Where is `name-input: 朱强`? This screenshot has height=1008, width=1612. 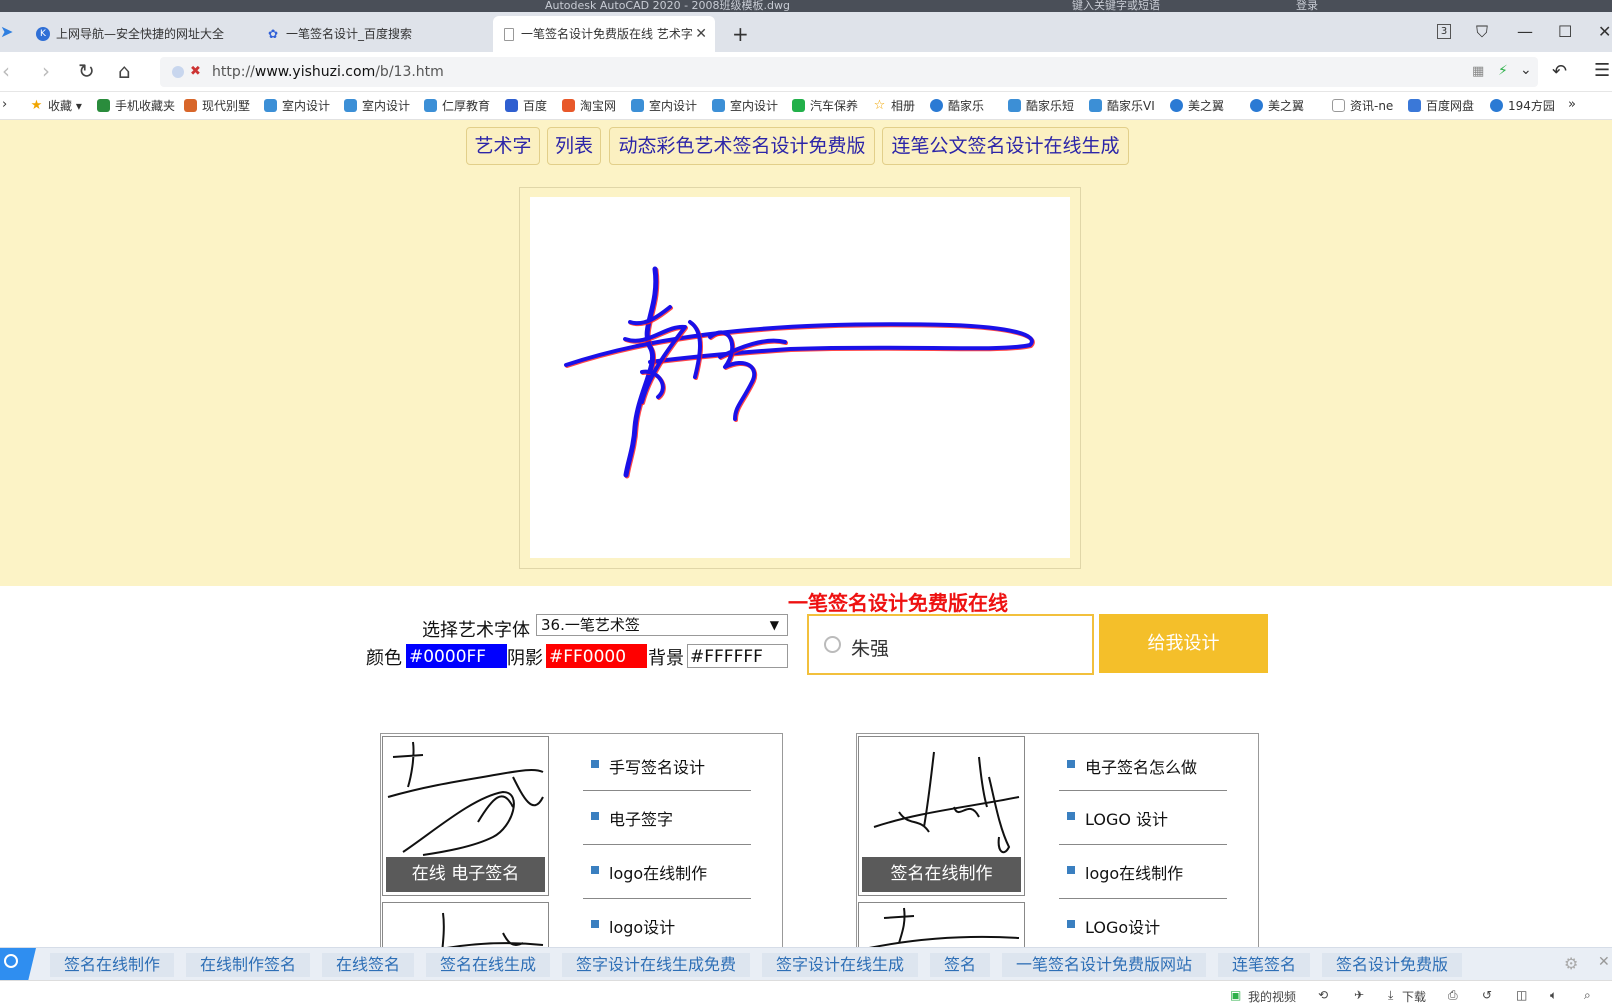 name-input: 朱强 is located at coordinates (950, 644).